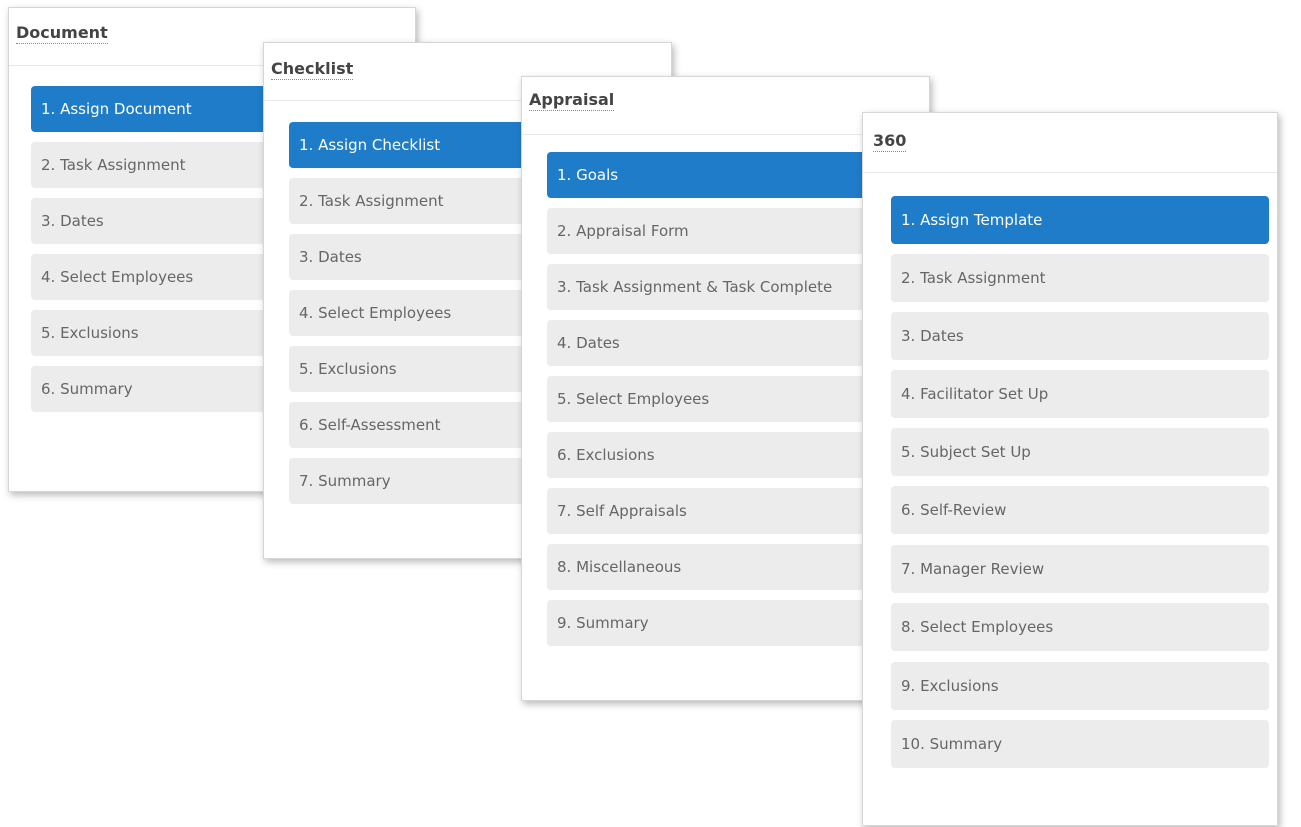 The height and width of the screenshot is (827, 1301). What do you see at coordinates (572, 100) in the screenshot?
I see `appraisal-panel-title: Appraisal` at bounding box center [572, 100].